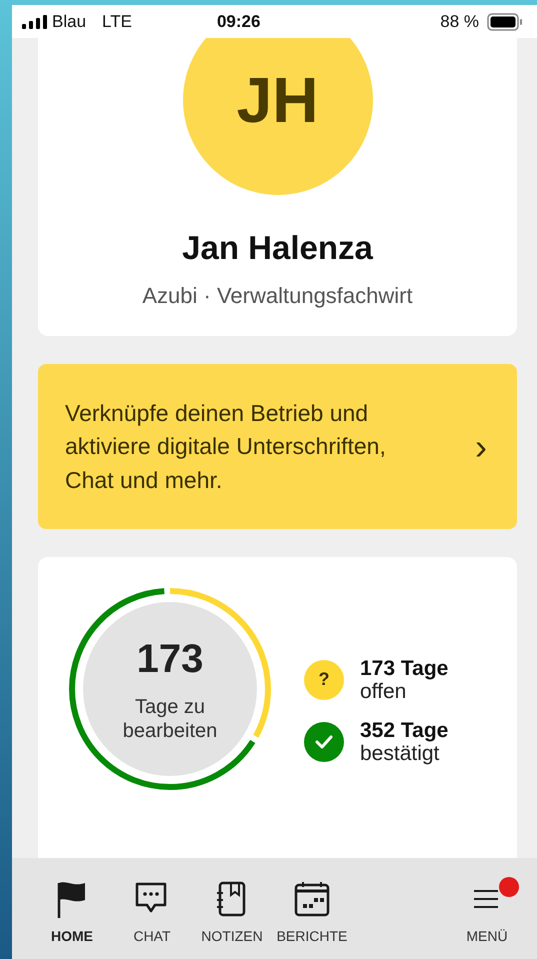  Describe the element at coordinates (35, 21) in the screenshot. I see `signal-icon` at that location.